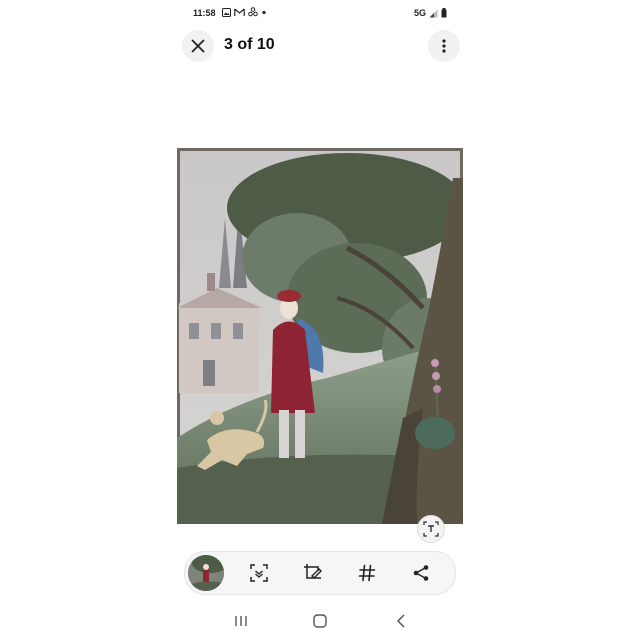 Image resolution: width=640 pixels, height=640 pixels. Describe the element at coordinates (320, 13) in the screenshot. I see `status-bar: 11:58 5G` at that location.